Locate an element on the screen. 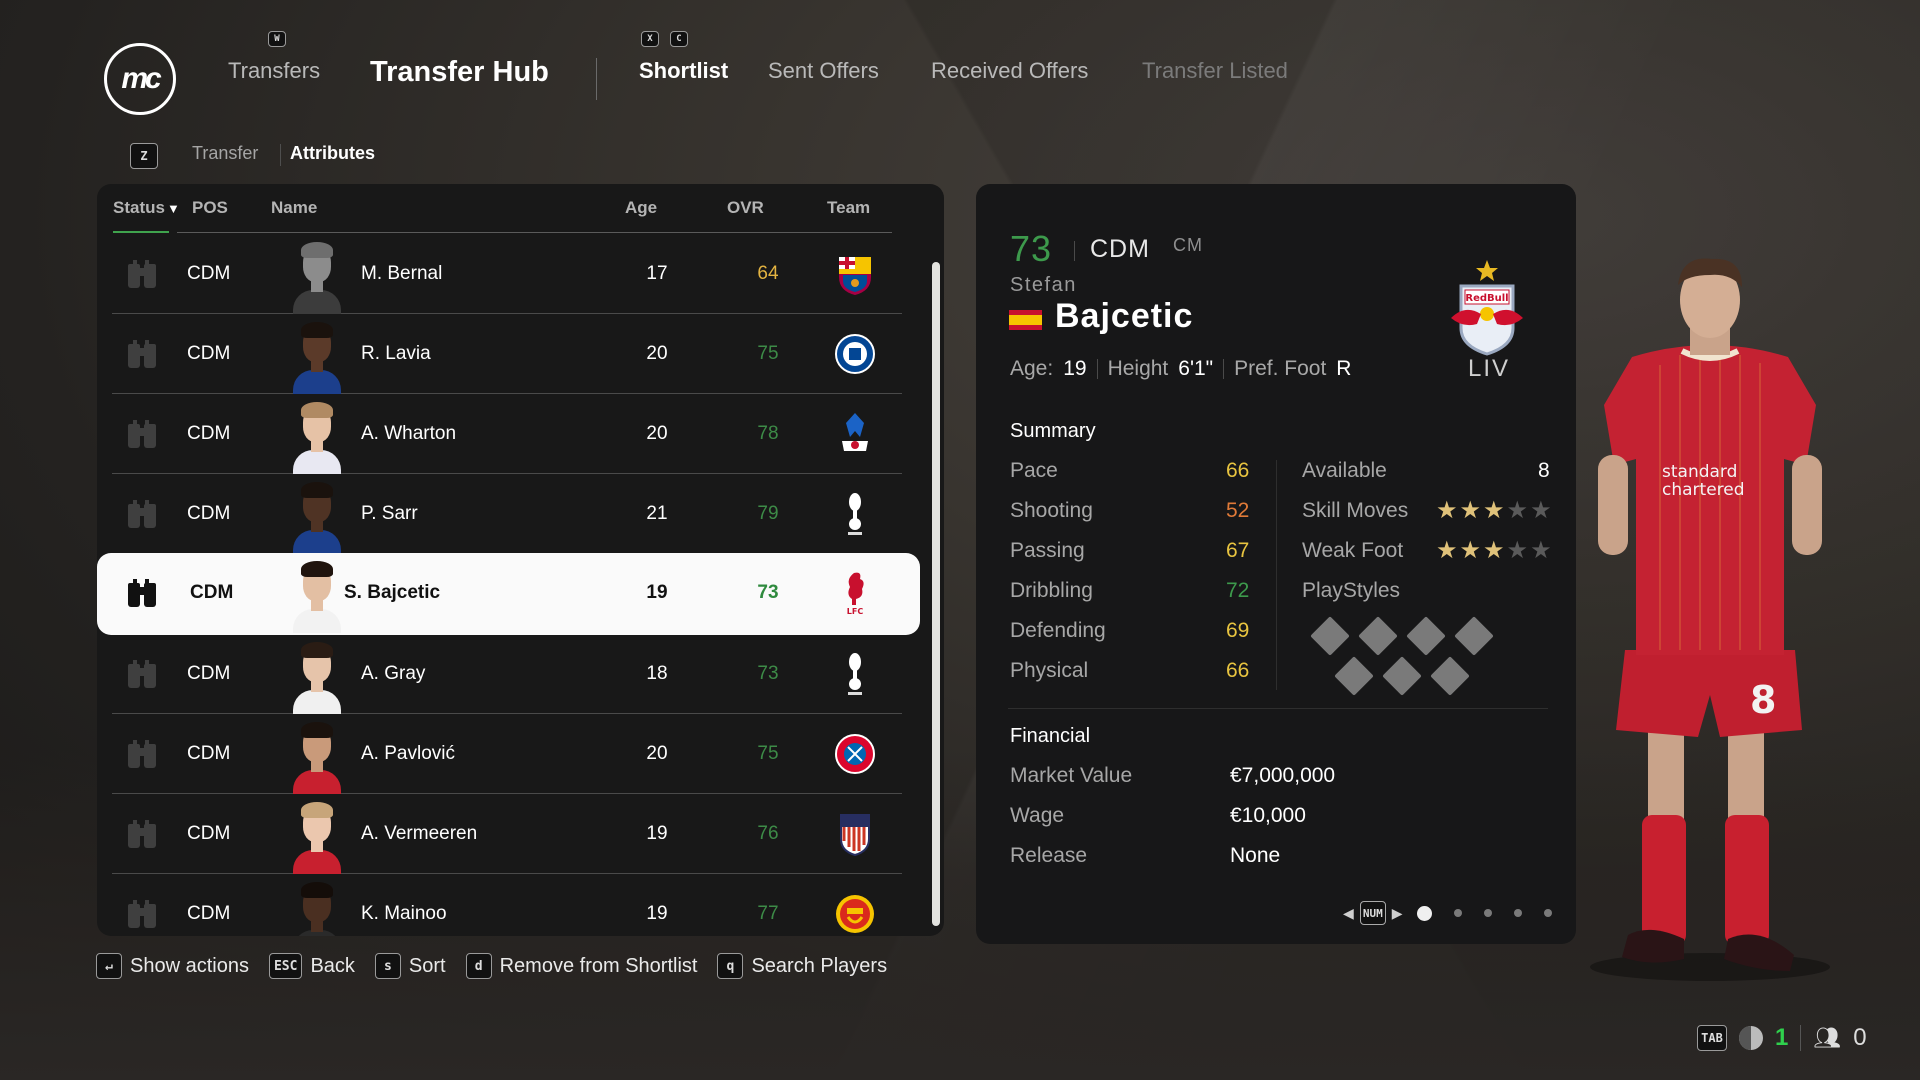  team-crest-icon: LFC is located at coordinates (855, 593).